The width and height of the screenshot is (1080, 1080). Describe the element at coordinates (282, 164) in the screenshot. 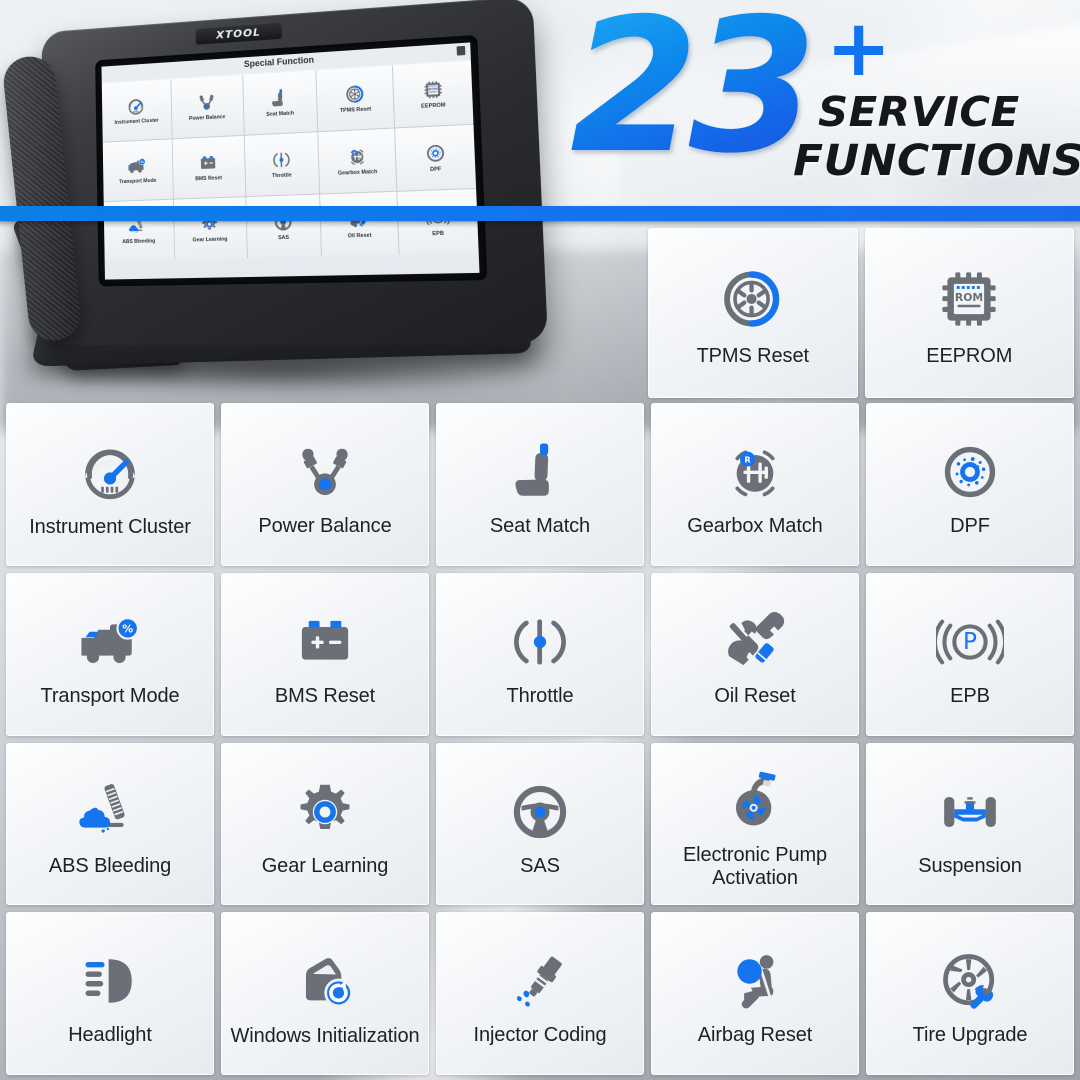

I see `screen-tile-throttle: Throttle` at that location.